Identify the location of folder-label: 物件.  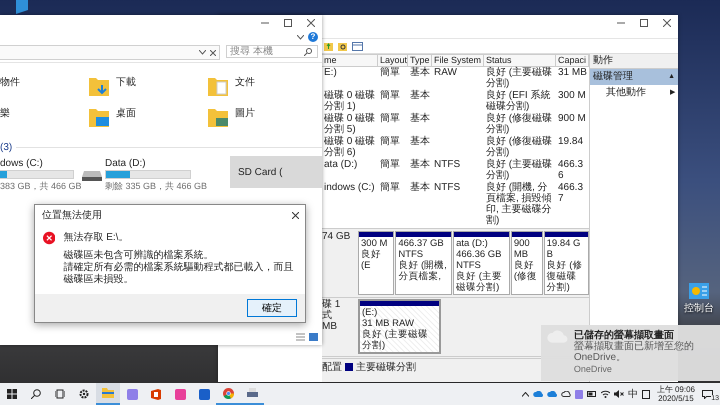
(10, 82).